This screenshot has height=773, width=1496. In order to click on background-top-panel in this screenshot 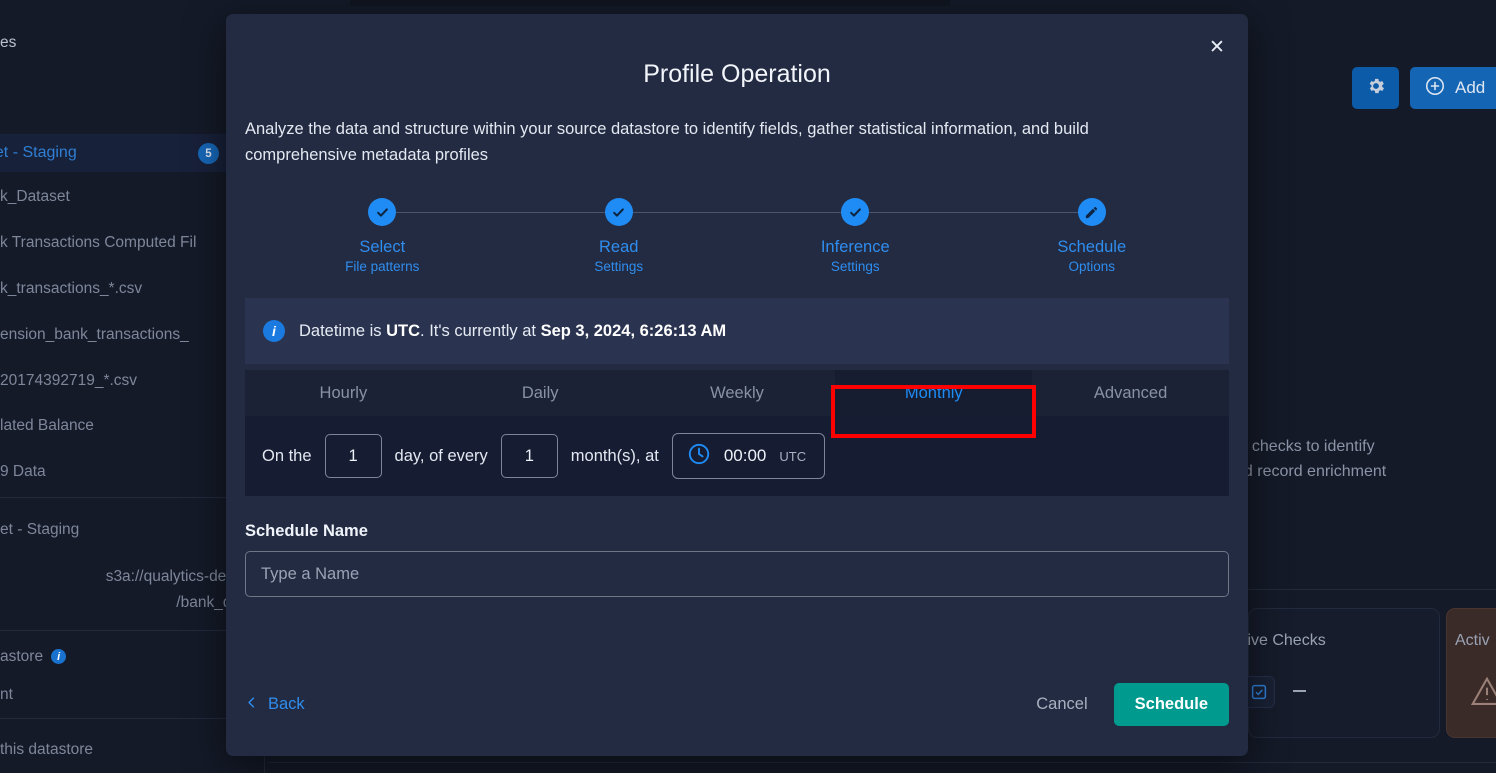, I will do `click(650, 3)`.